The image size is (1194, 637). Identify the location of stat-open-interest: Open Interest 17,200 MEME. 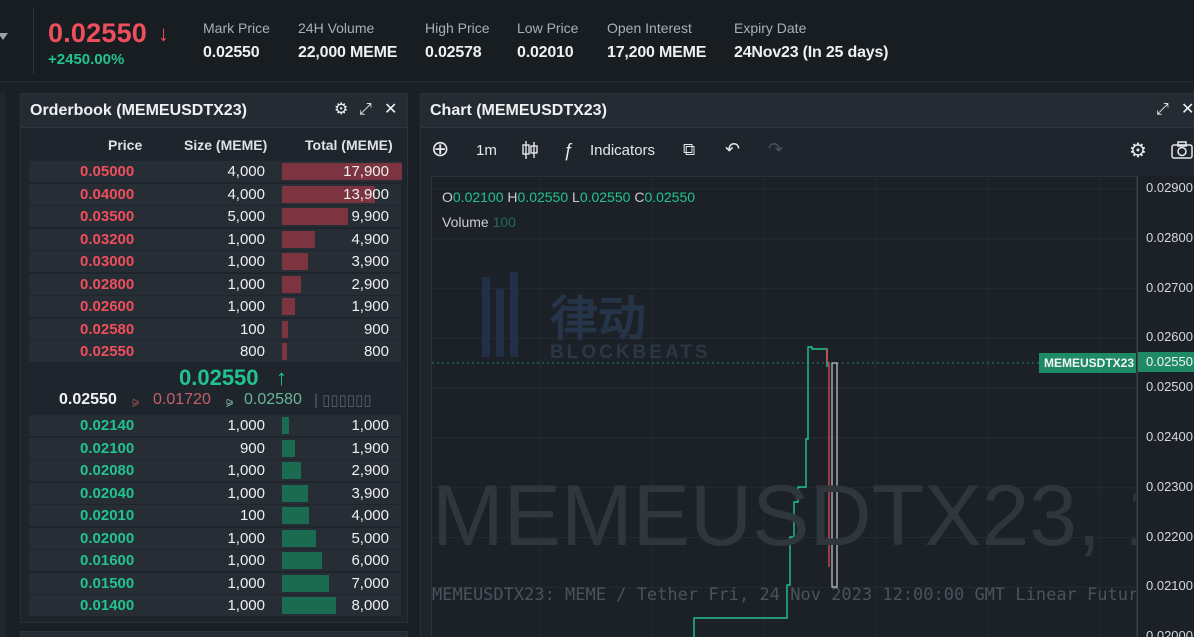
(657, 40).